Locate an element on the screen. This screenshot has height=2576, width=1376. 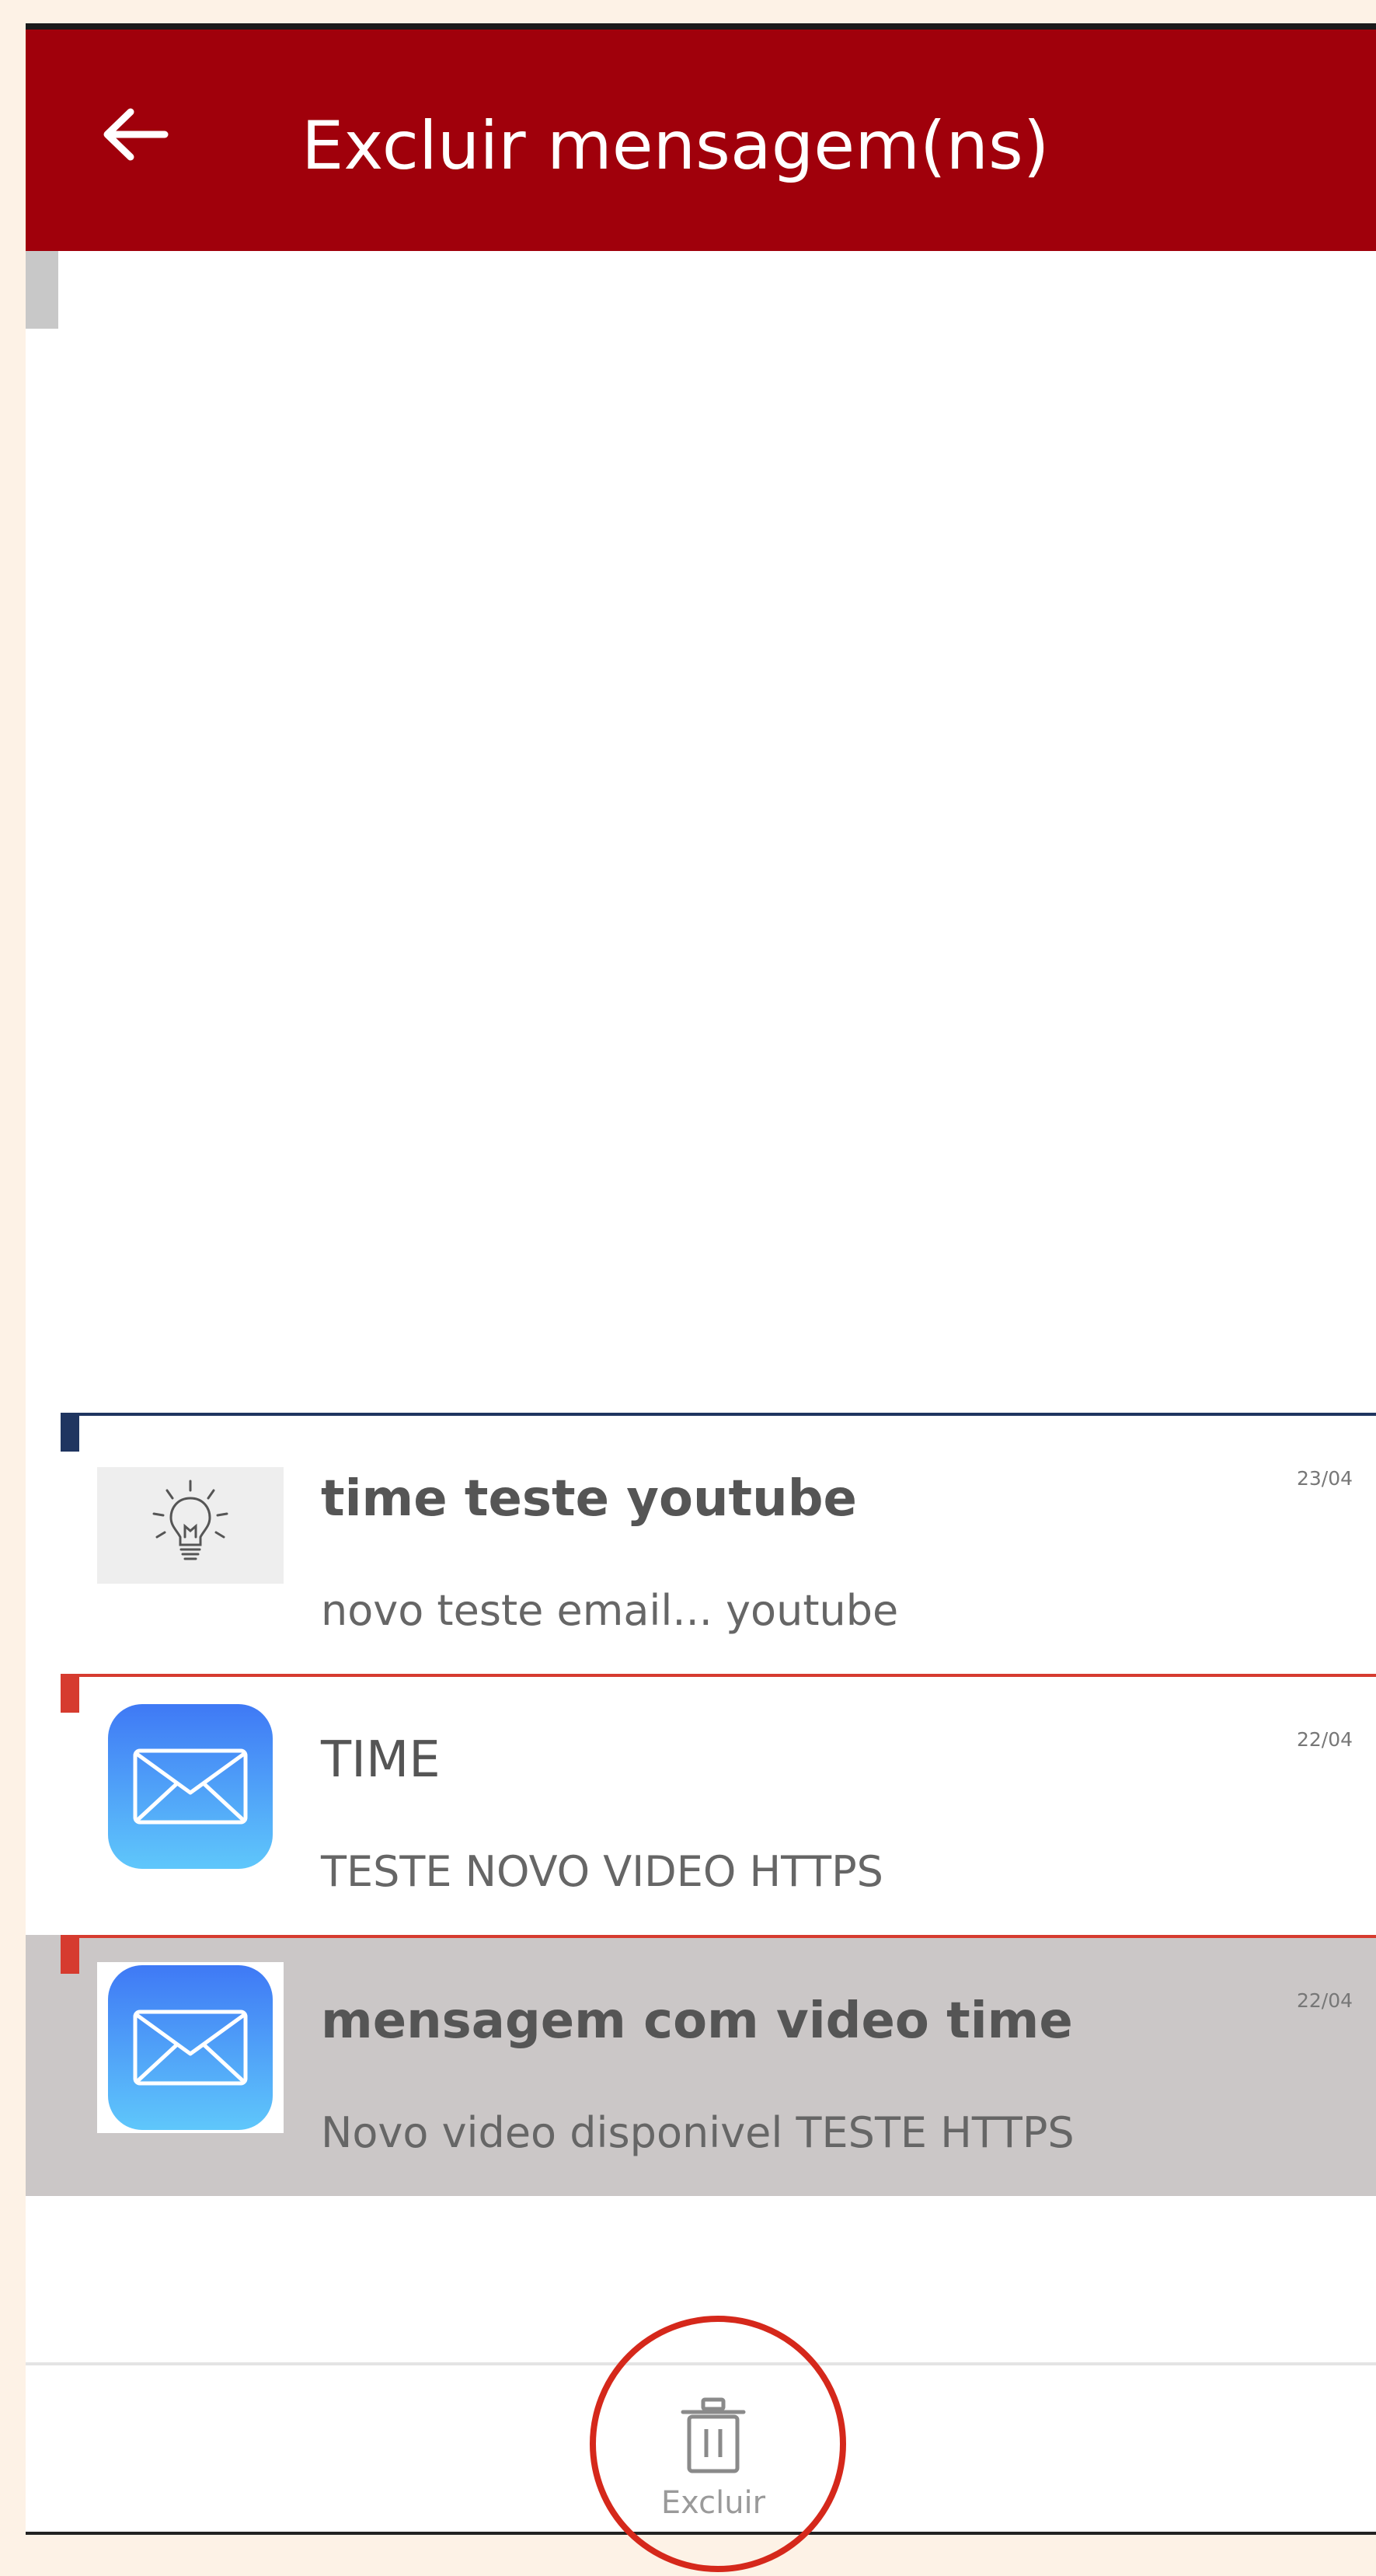
message-preview: Novo video disponivel TESTE HTTPS is located at coordinates (698, 2132).